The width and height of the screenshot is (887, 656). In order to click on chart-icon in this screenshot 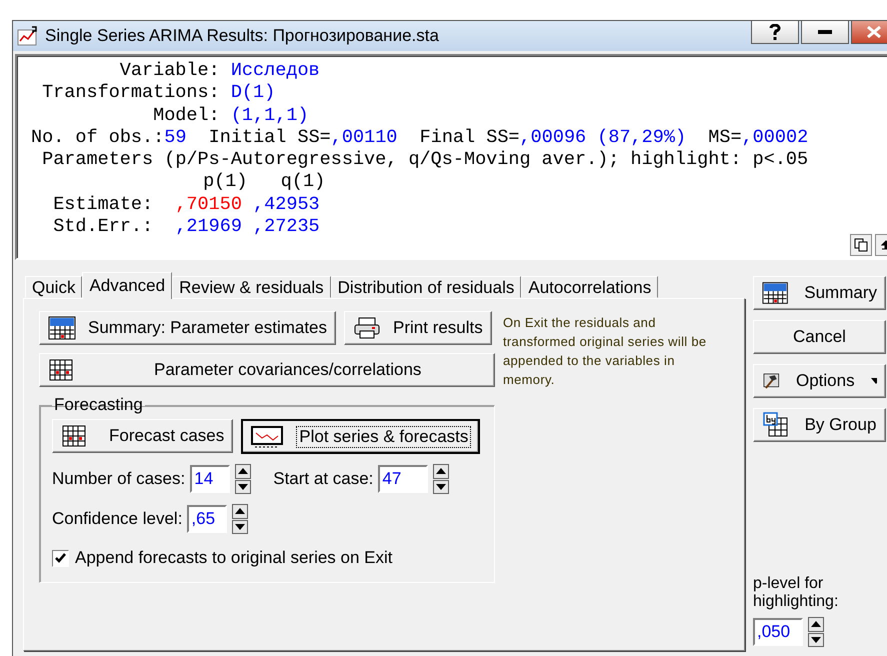, I will do `click(28, 36)`.